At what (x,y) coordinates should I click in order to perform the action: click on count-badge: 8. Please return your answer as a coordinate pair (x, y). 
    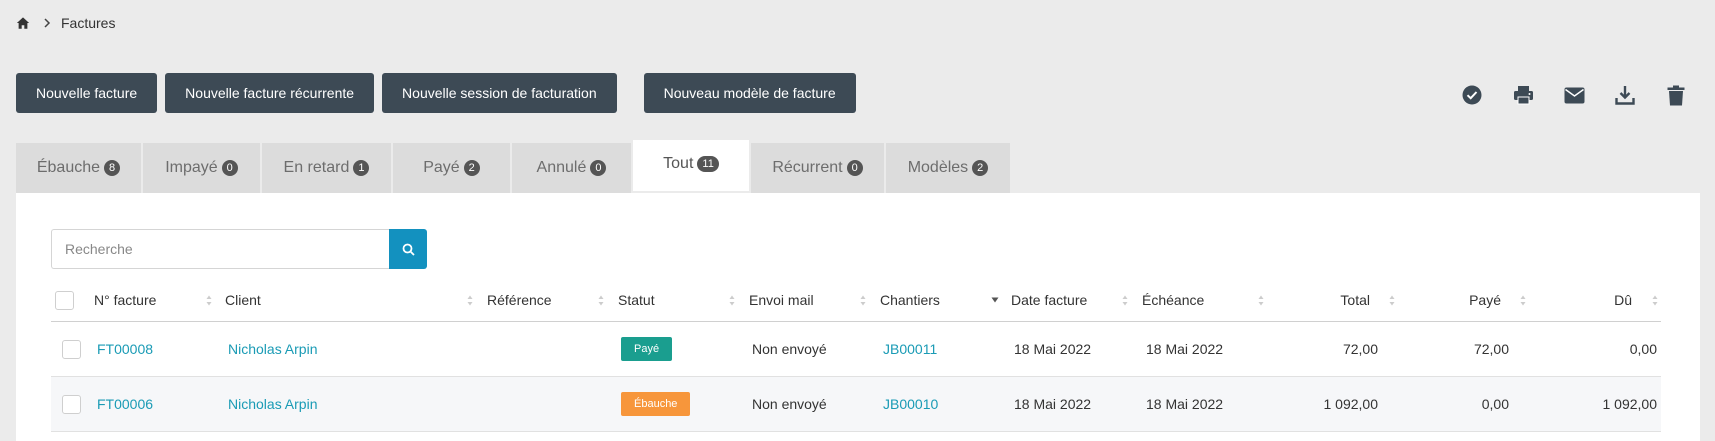
    Looking at the image, I should click on (112, 168).